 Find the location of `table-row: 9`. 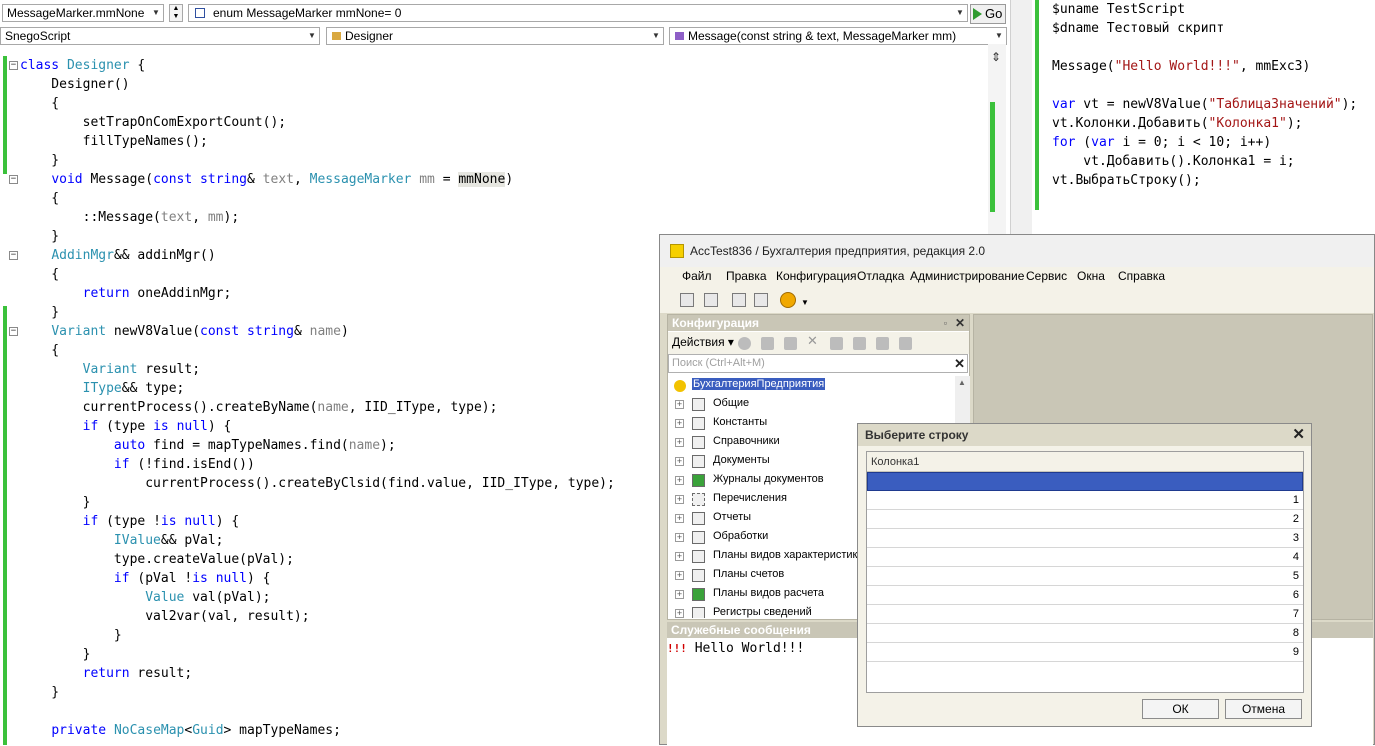

table-row: 9 is located at coordinates (1085, 652).